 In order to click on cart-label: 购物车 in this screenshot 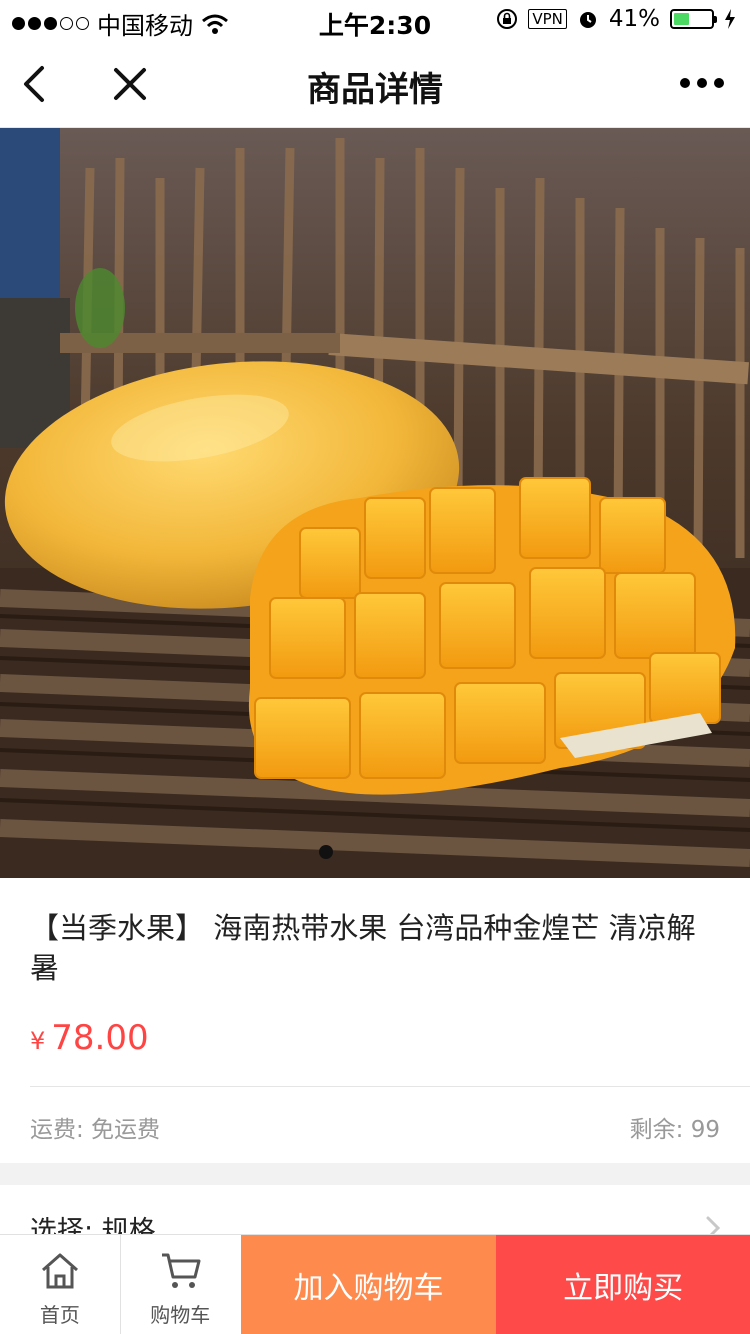, I will do `click(180, 1315)`.